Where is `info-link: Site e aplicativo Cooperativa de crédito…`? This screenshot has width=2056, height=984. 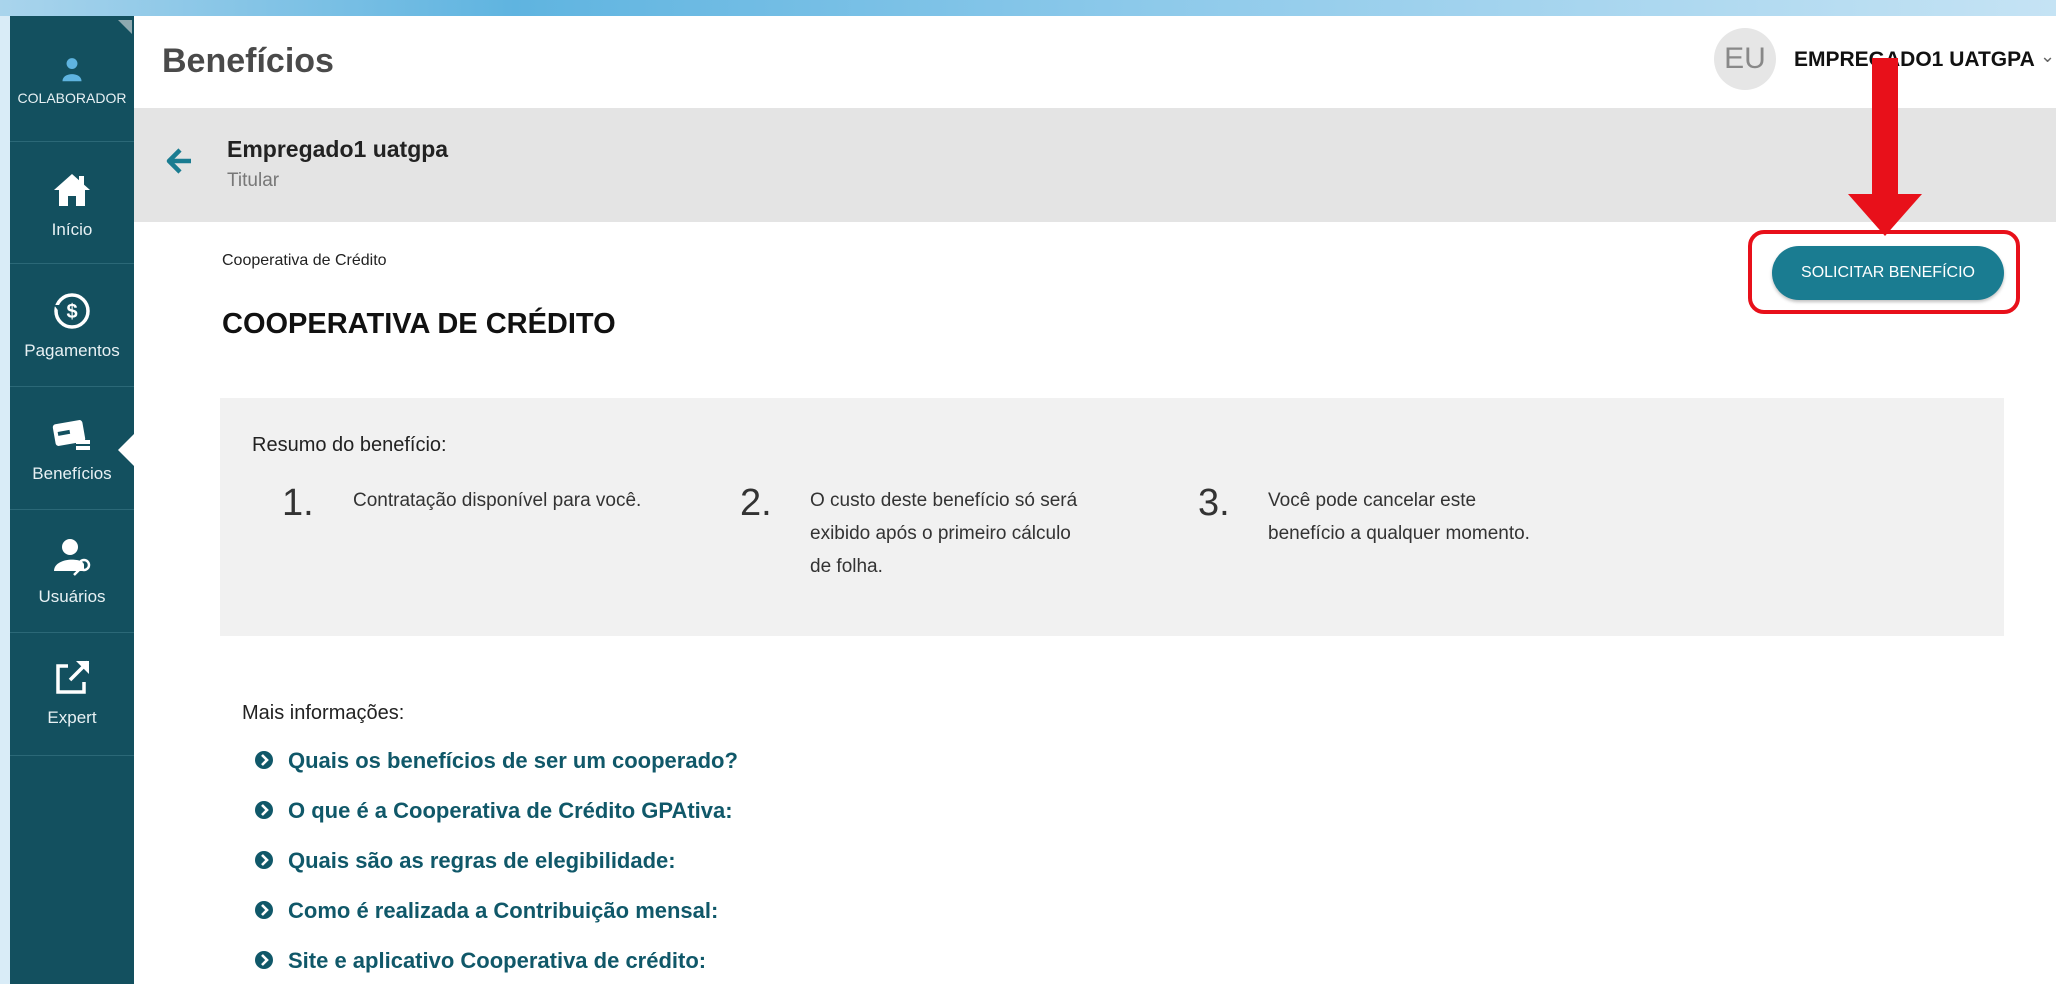
info-link: Site e aplicativo Cooperativa de crédito… is located at coordinates (480, 964).